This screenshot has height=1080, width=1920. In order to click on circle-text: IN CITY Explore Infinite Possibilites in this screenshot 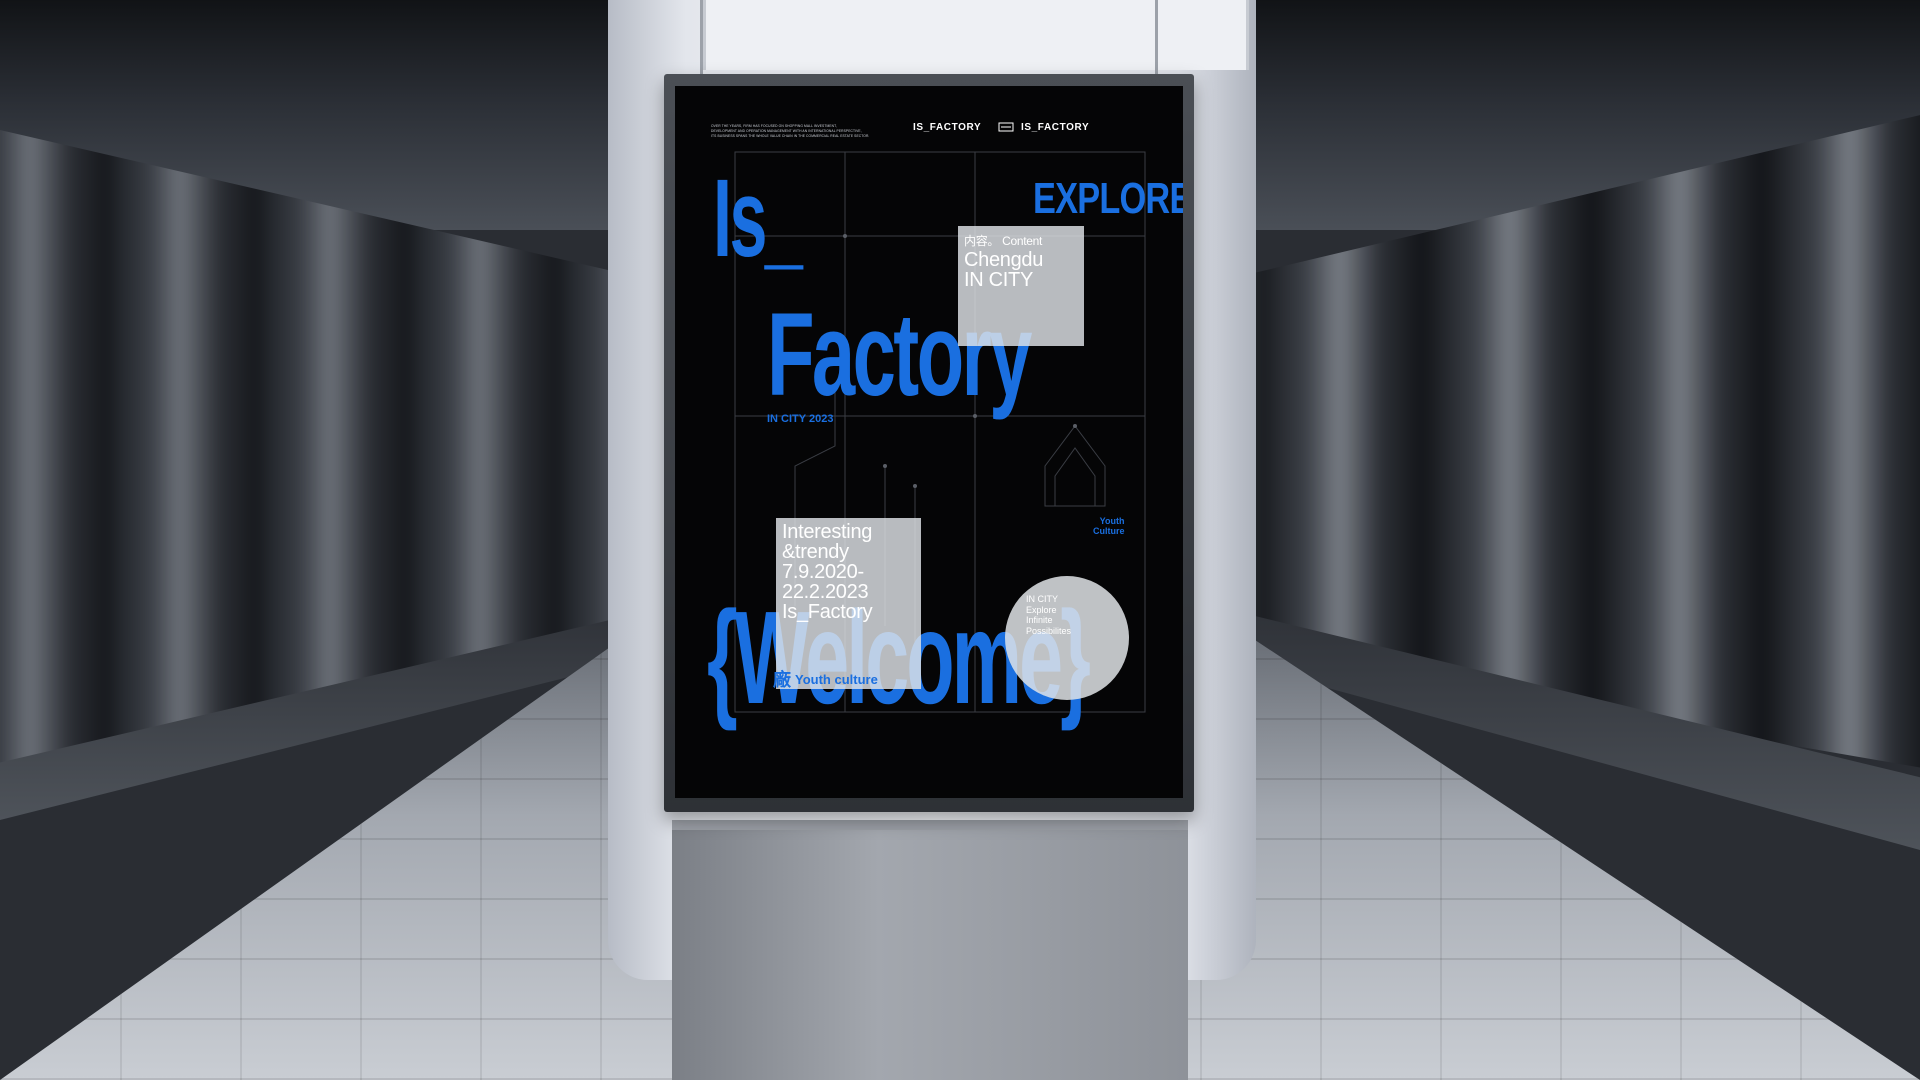, I will do `click(1048, 615)`.